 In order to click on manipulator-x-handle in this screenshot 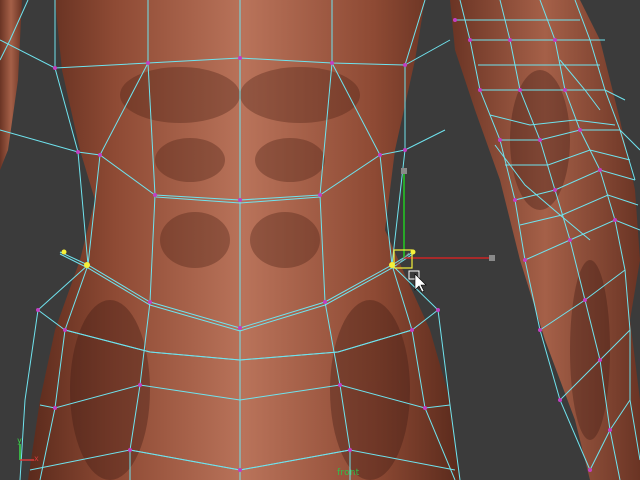, I will do `click(492, 258)`.